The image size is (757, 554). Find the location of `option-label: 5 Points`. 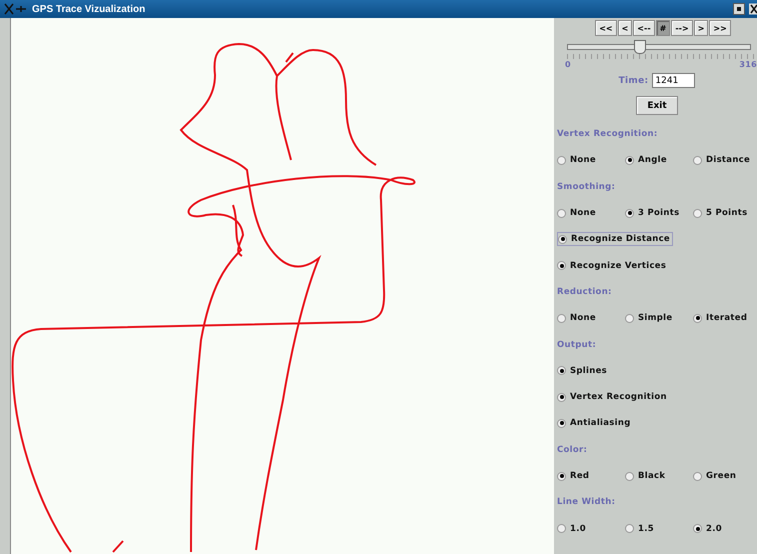

option-label: 5 Points is located at coordinates (727, 213).